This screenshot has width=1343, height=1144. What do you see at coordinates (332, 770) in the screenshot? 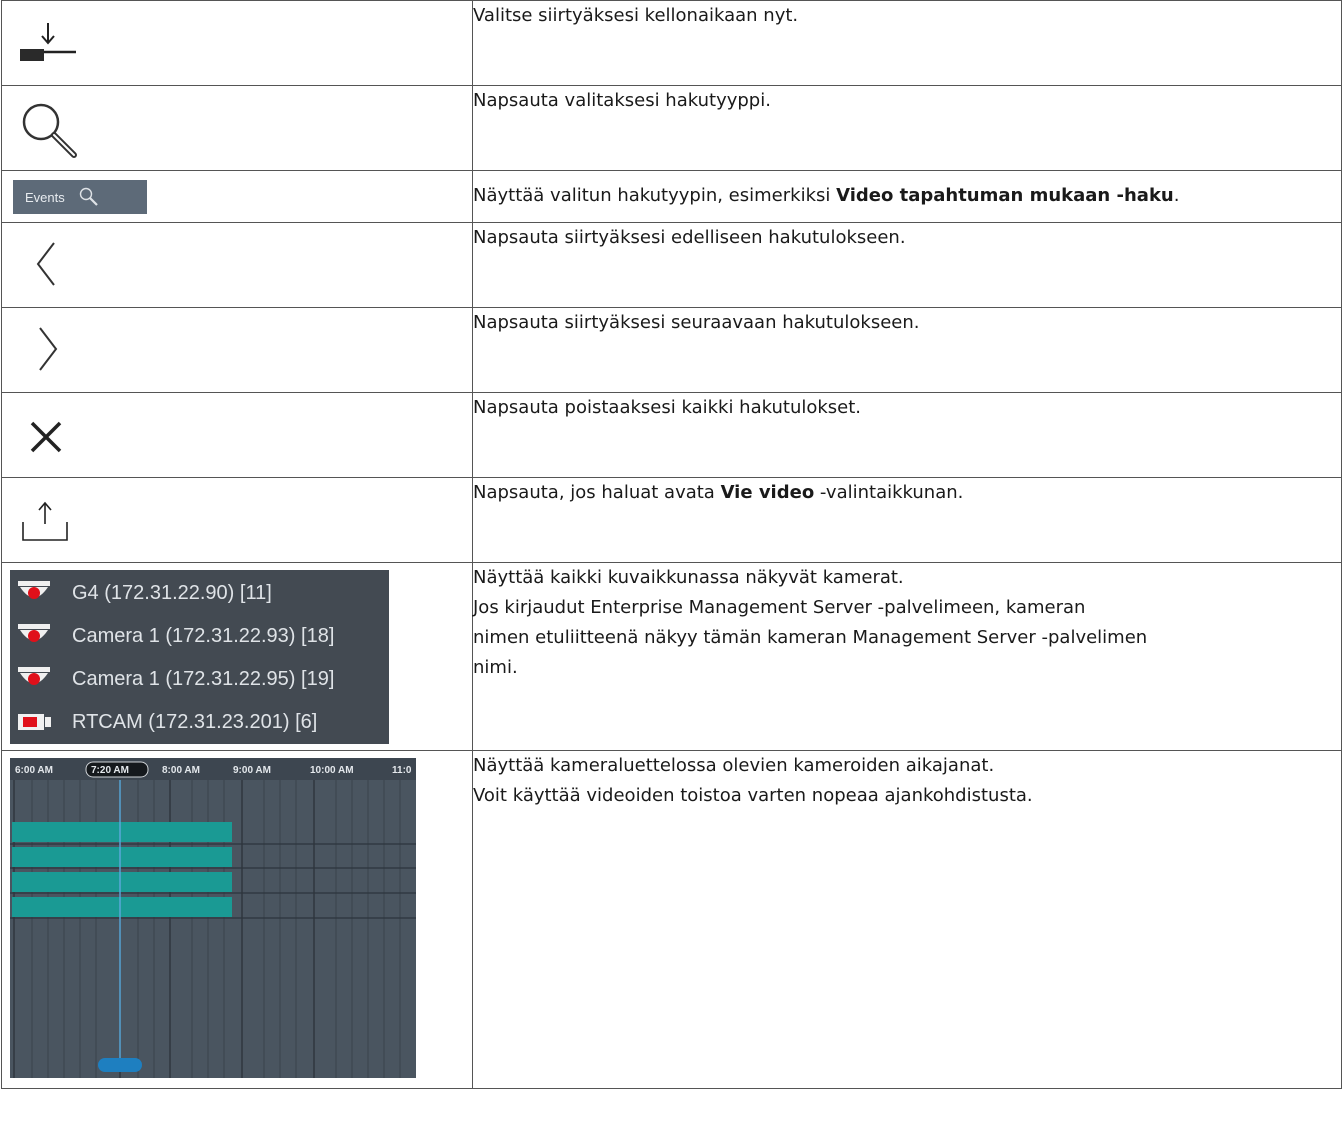
I see `time-label: 10:00 AM` at bounding box center [332, 770].